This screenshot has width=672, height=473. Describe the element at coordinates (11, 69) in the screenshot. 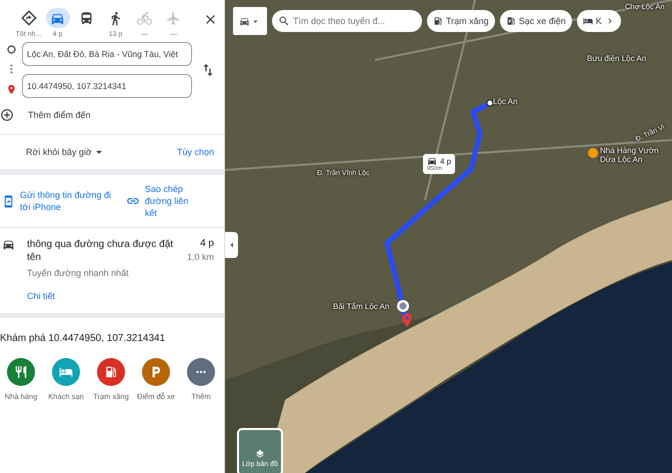

I see `dots-icon` at that location.